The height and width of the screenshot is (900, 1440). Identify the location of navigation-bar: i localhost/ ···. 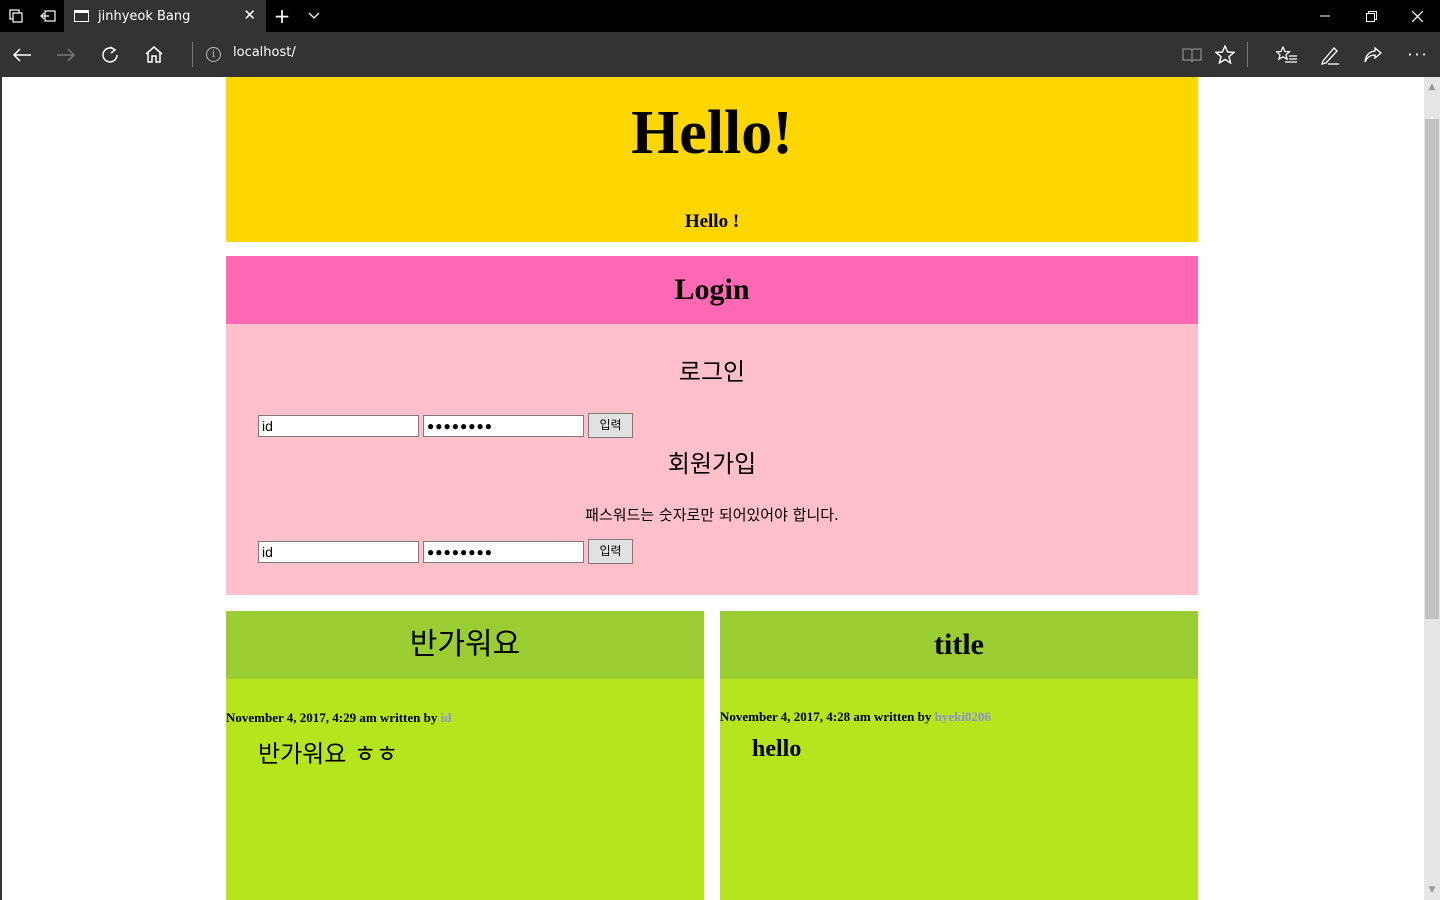
(720, 54).